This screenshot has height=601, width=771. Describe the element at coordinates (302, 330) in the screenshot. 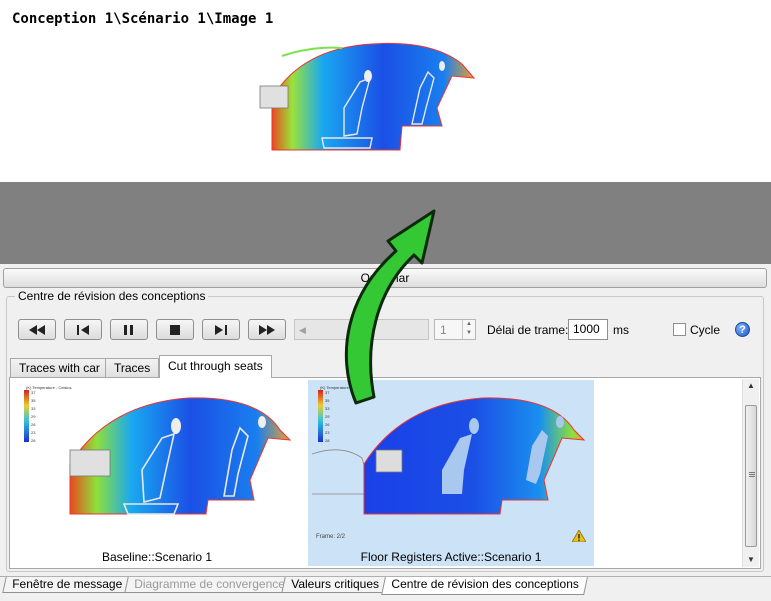

I see `chevron-left-icon: ◀` at that location.